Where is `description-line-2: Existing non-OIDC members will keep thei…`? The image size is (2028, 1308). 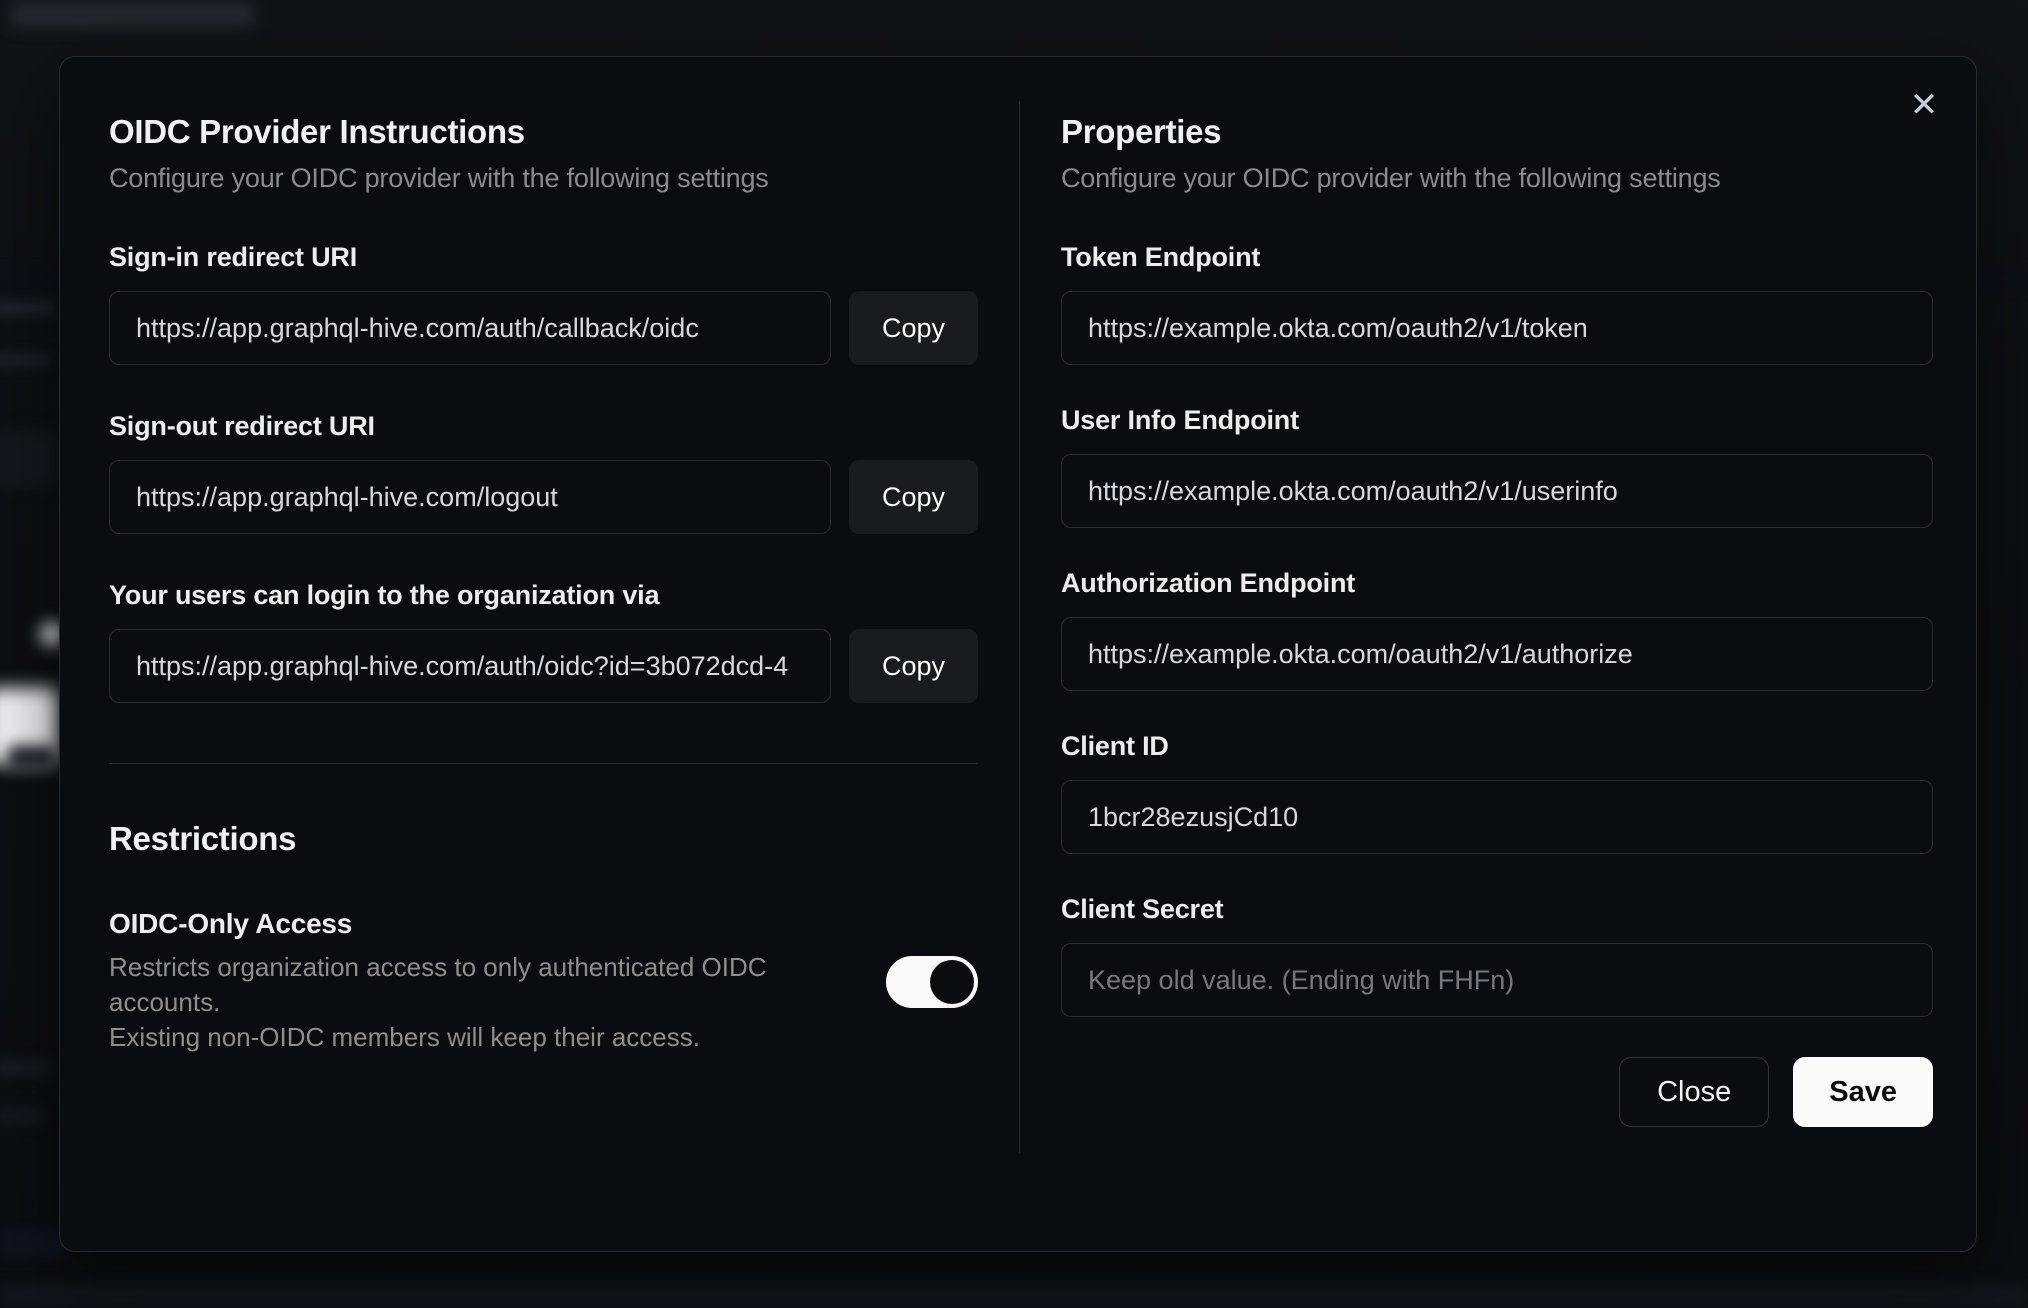 description-line-2: Existing non-OIDC members will keep thei… is located at coordinates (404, 1037).